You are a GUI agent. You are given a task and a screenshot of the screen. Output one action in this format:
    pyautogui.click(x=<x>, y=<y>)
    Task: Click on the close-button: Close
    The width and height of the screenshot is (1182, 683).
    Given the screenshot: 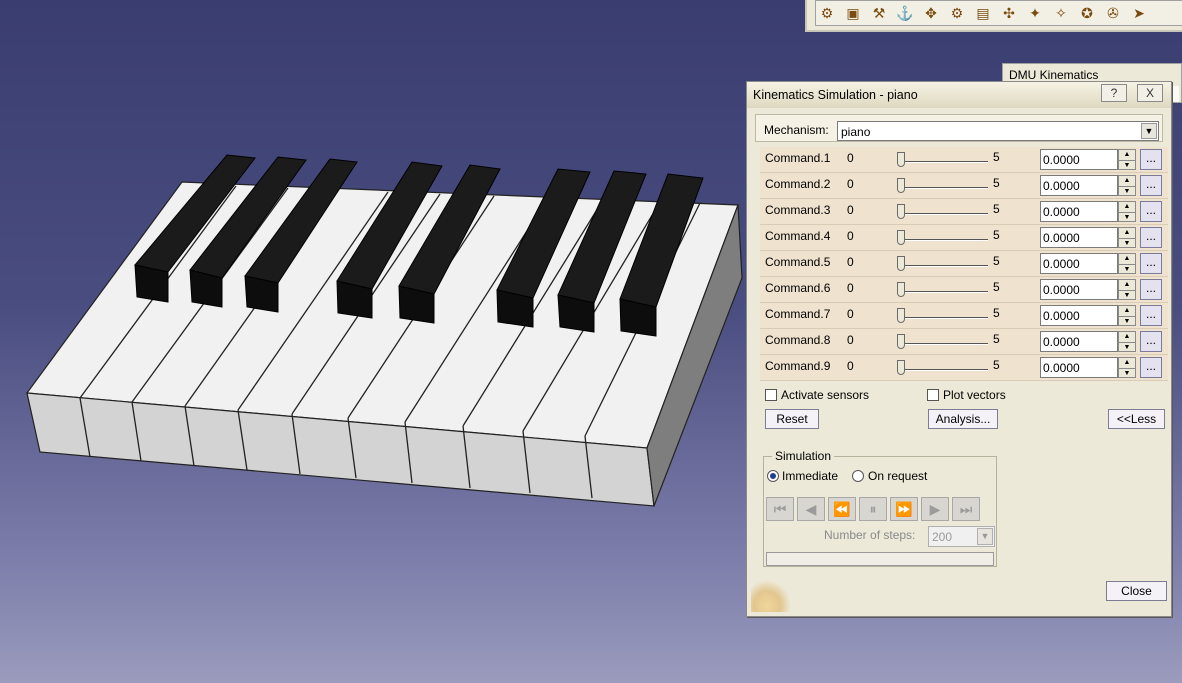 What is the action you would take?
    pyautogui.click(x=1136, y=591)
    